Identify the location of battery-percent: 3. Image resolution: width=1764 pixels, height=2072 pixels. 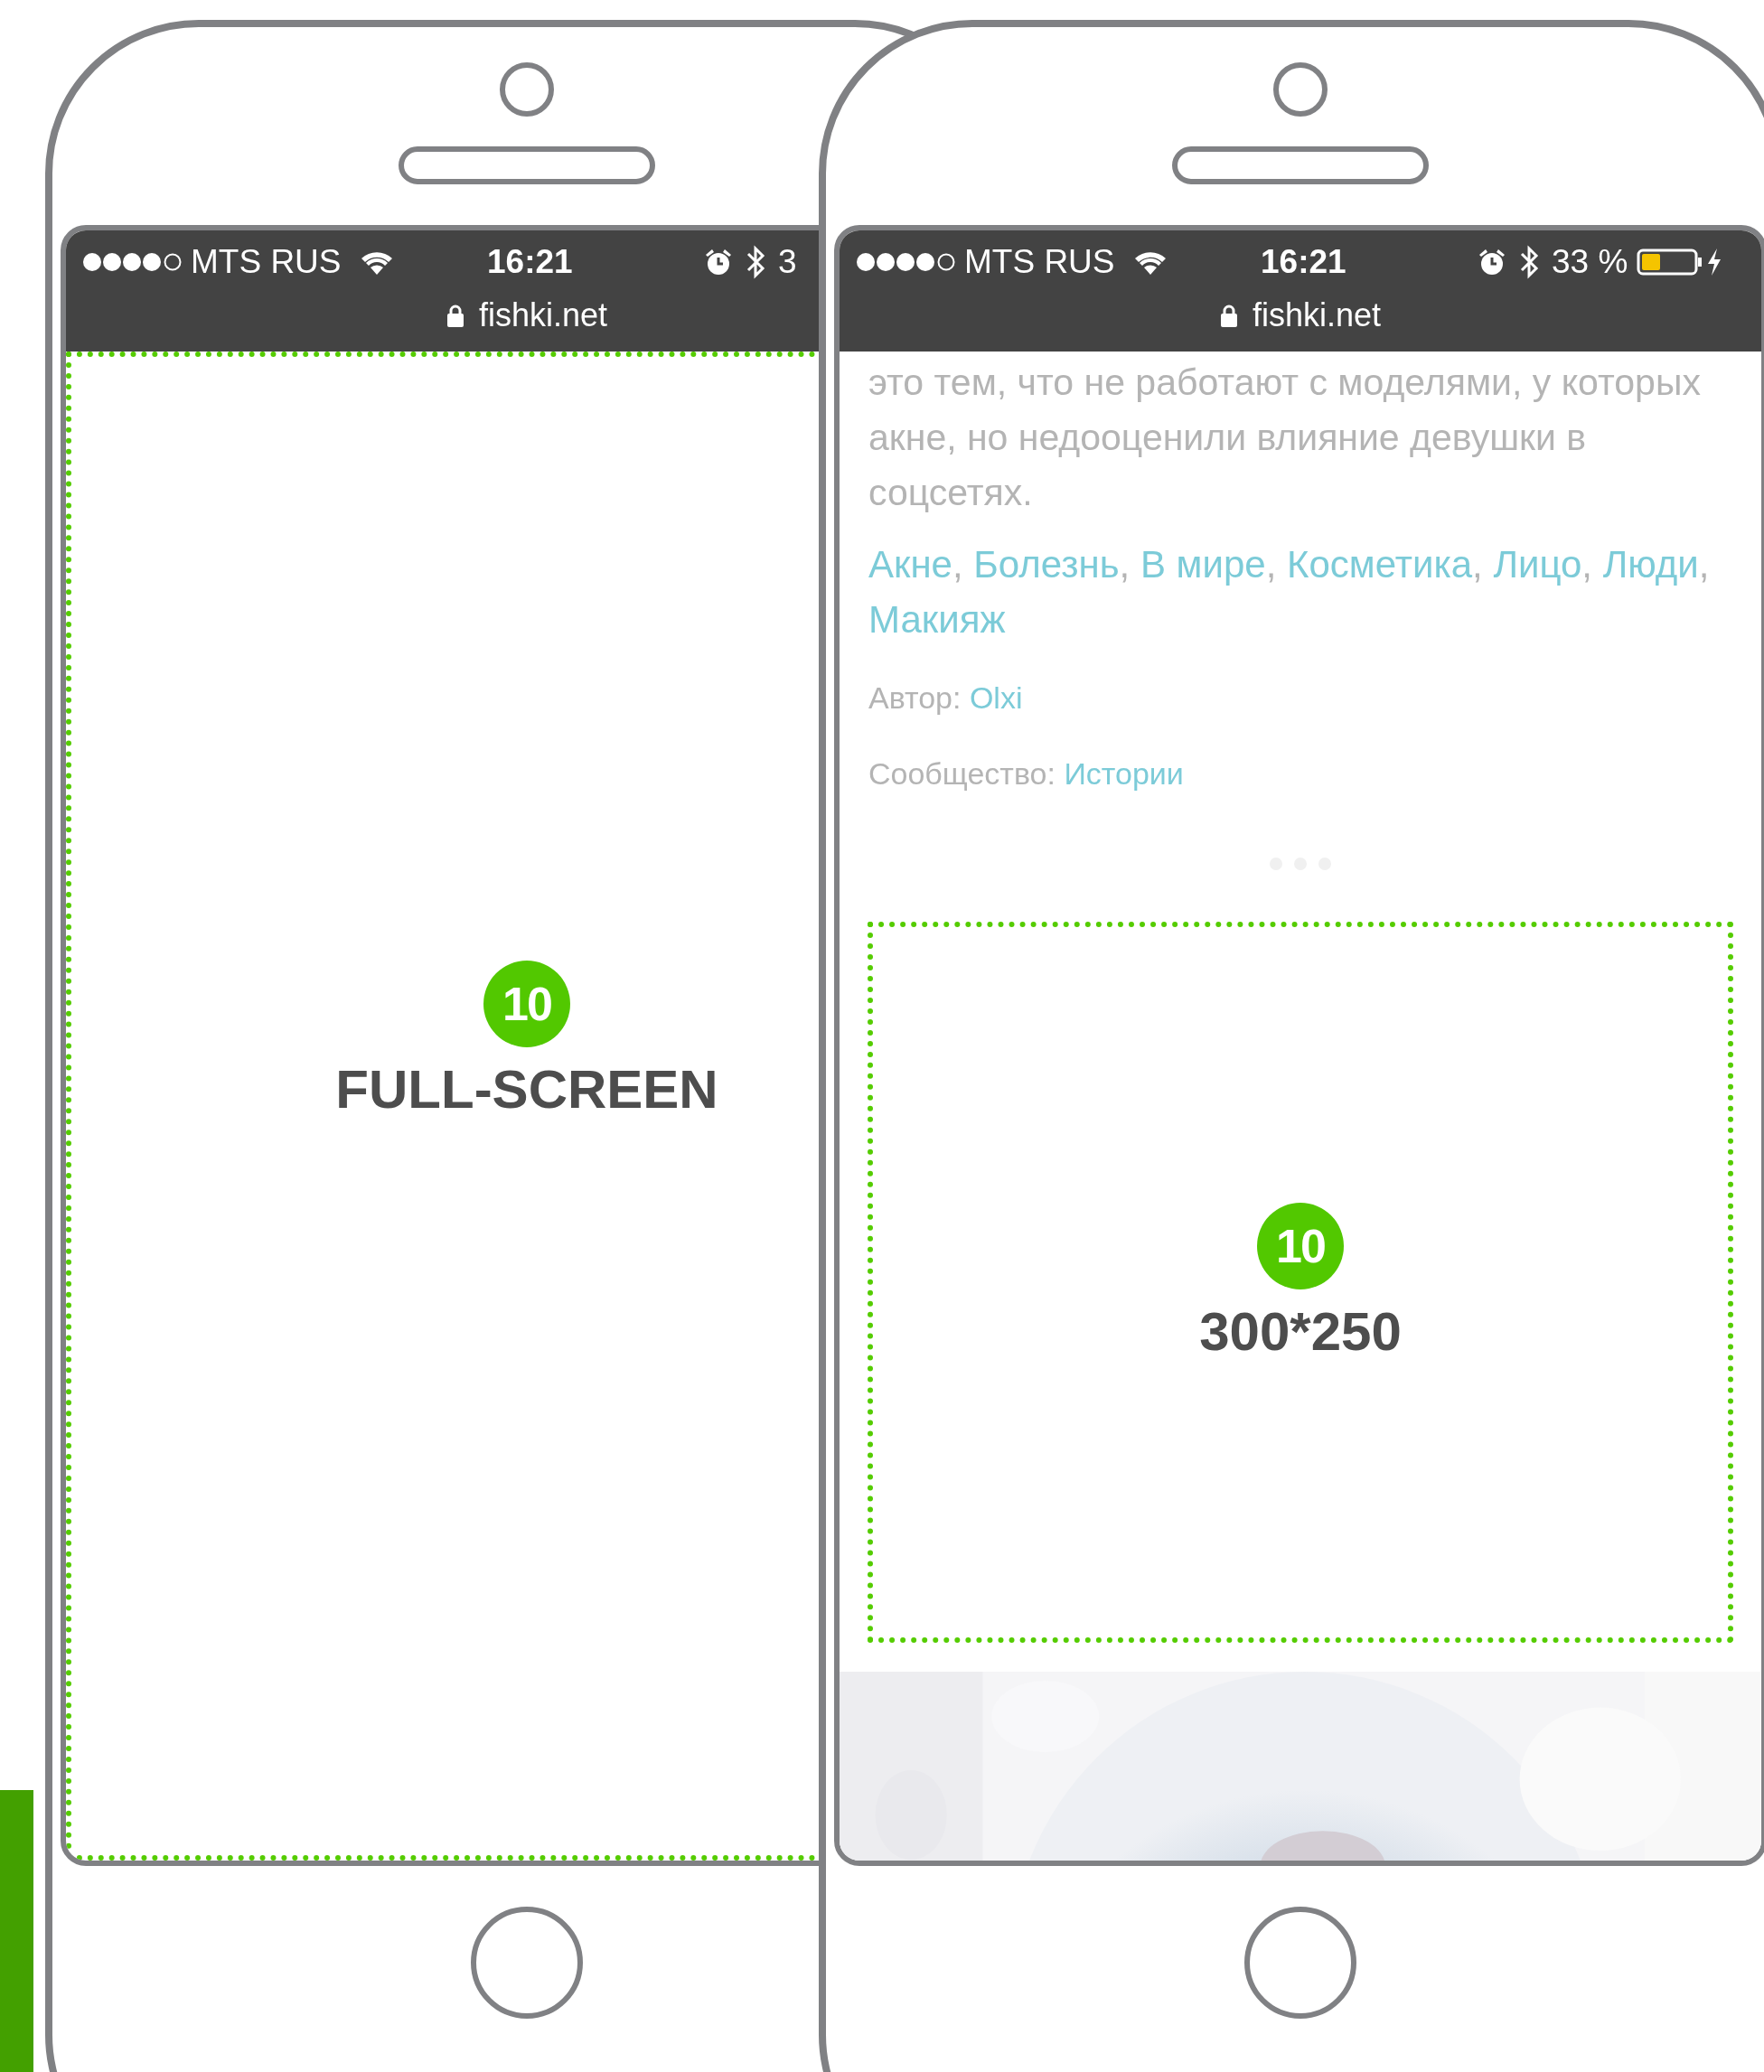
(787, 262).